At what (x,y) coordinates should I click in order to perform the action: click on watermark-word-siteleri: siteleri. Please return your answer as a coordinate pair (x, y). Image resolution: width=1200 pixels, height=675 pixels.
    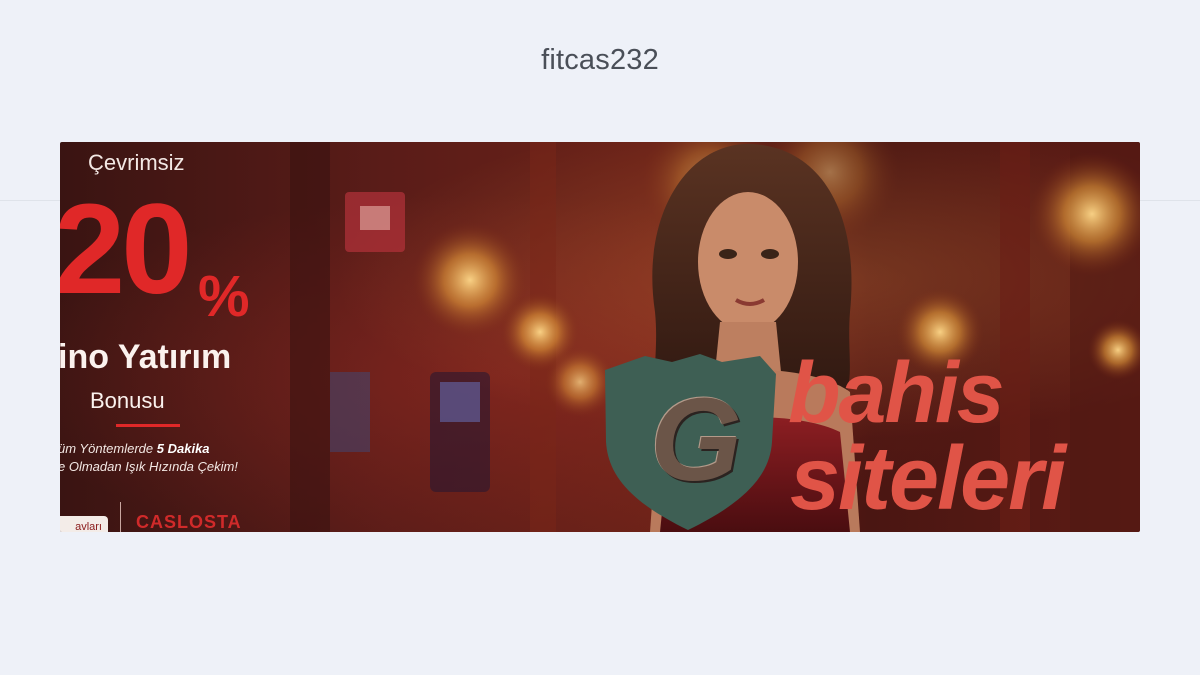
    Looking at the image, I should click on (928, 479).